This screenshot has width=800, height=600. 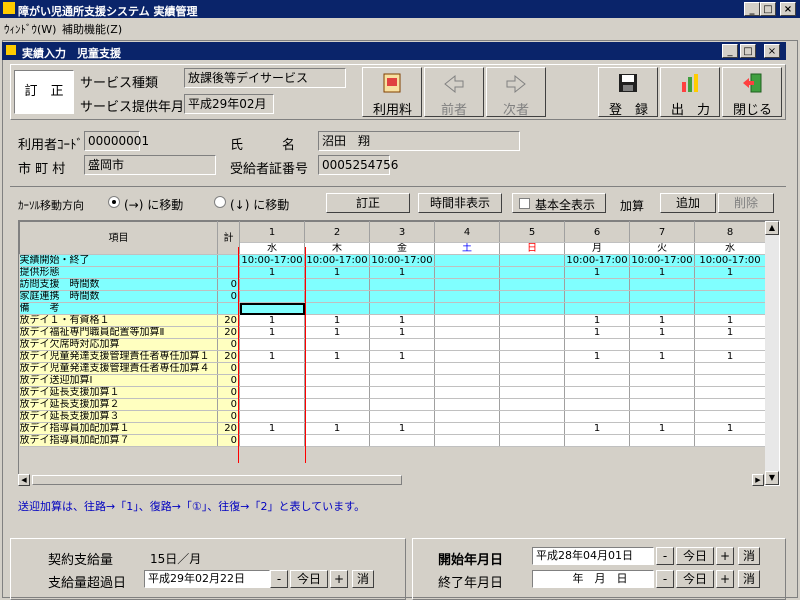 I want to click on fee-button: 利用料, so click(x=392, y=92).